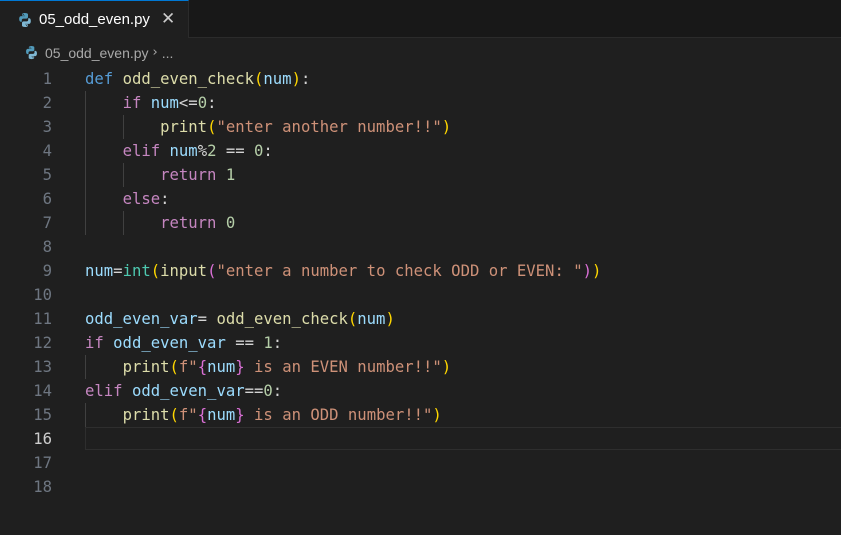 The image size is (841, 535). What do you see at coordinates (188, 415) in the screenshot?
I see `code-token: f"` at bounding box center [188, 415].